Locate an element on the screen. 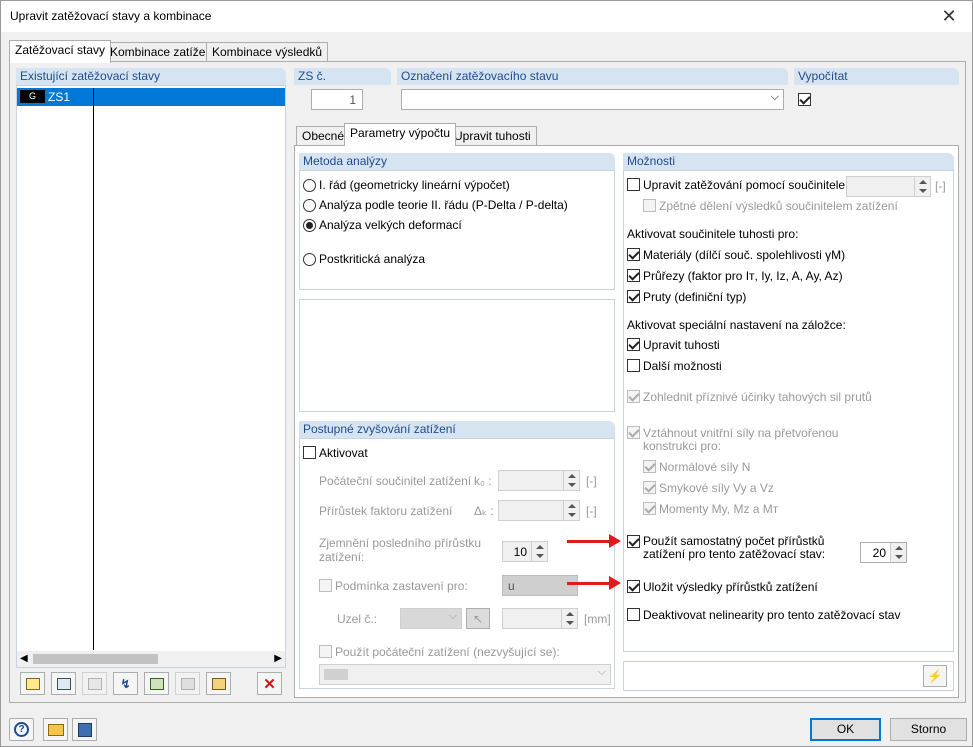 This screenshot has width=973, height=747. tab-modify-stiffness: Upravit tuhosti is located at coordinates (492, 135).